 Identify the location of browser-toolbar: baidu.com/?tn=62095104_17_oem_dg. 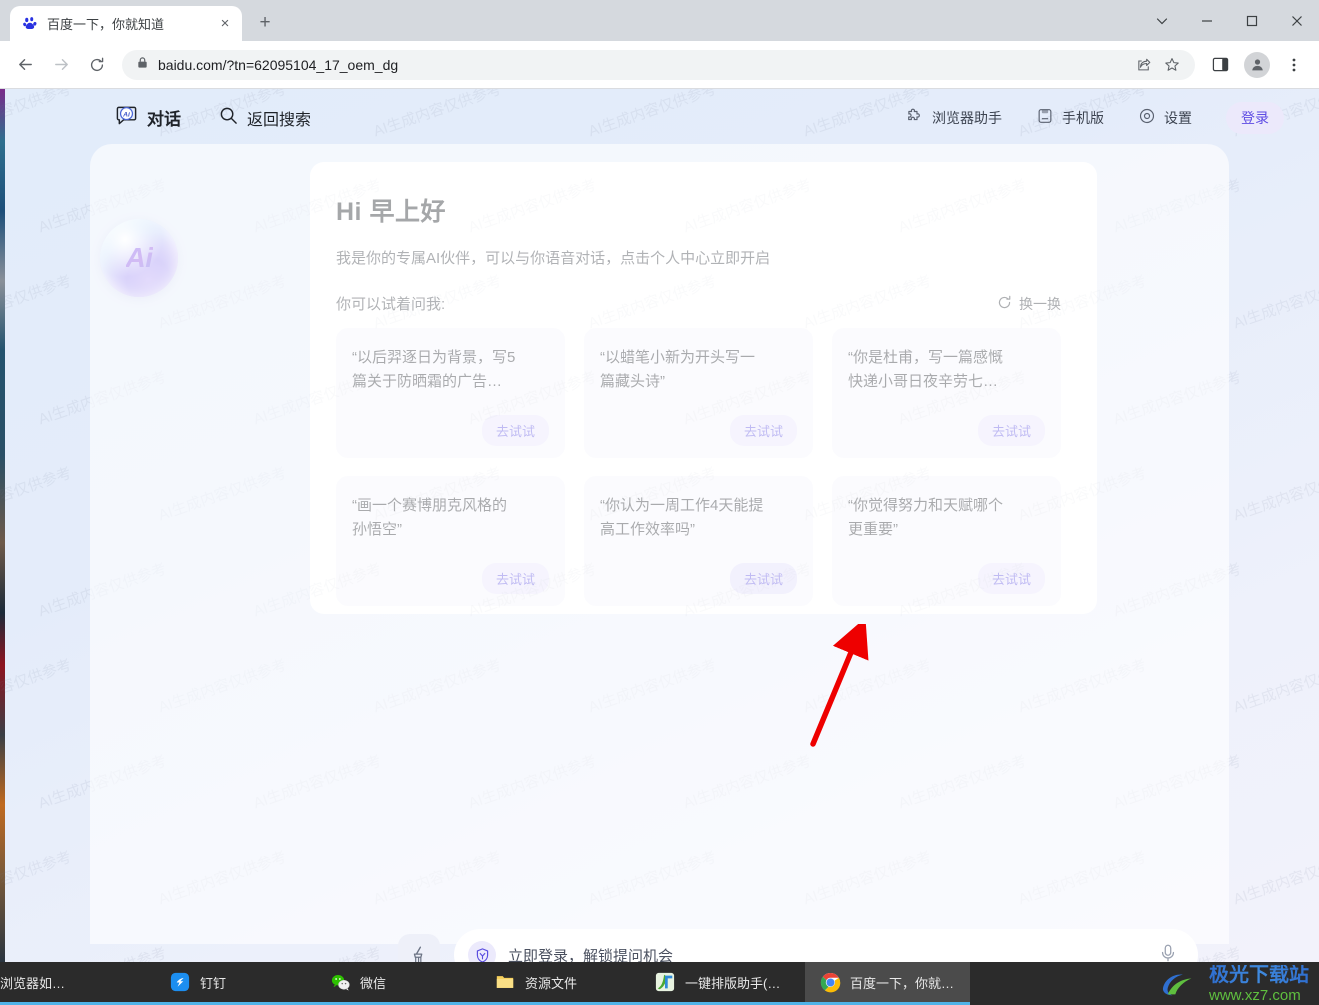
(659, 64).